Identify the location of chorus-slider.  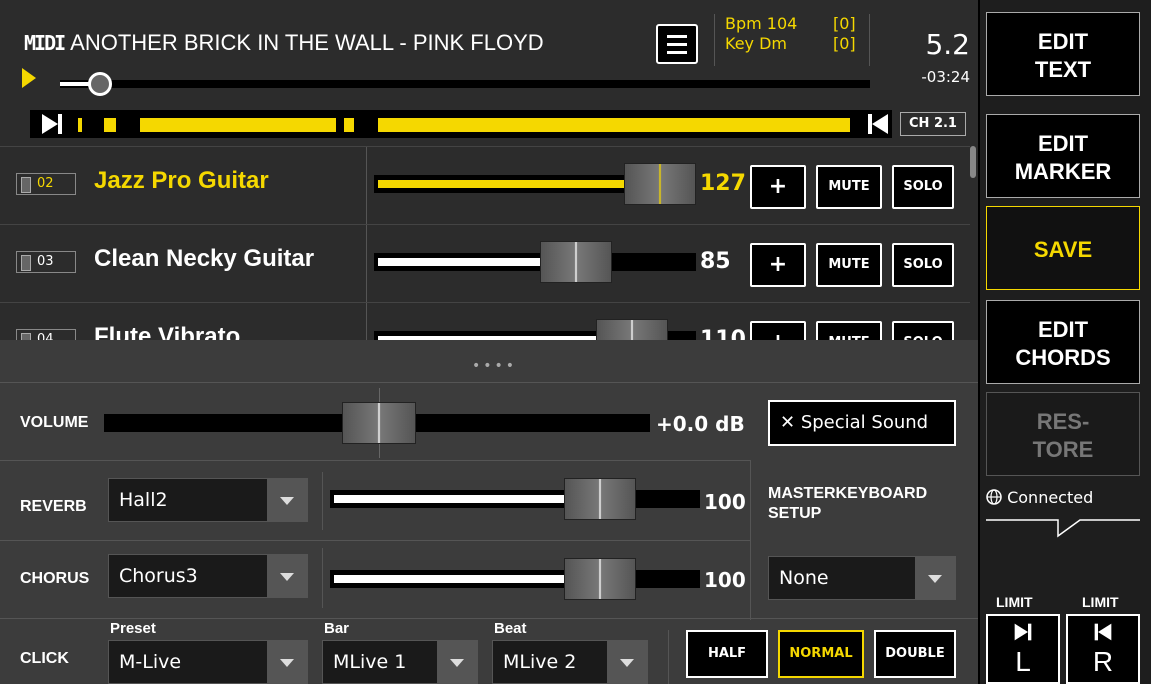
(515, 579).